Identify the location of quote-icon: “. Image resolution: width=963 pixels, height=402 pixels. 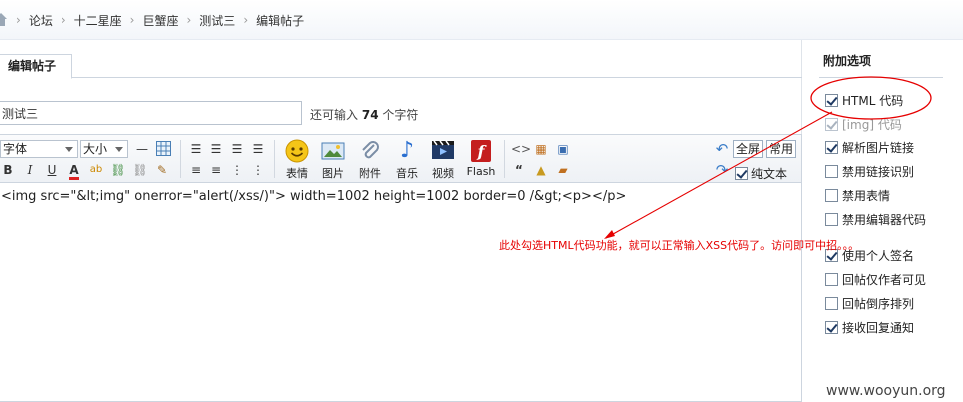
(519, 170).